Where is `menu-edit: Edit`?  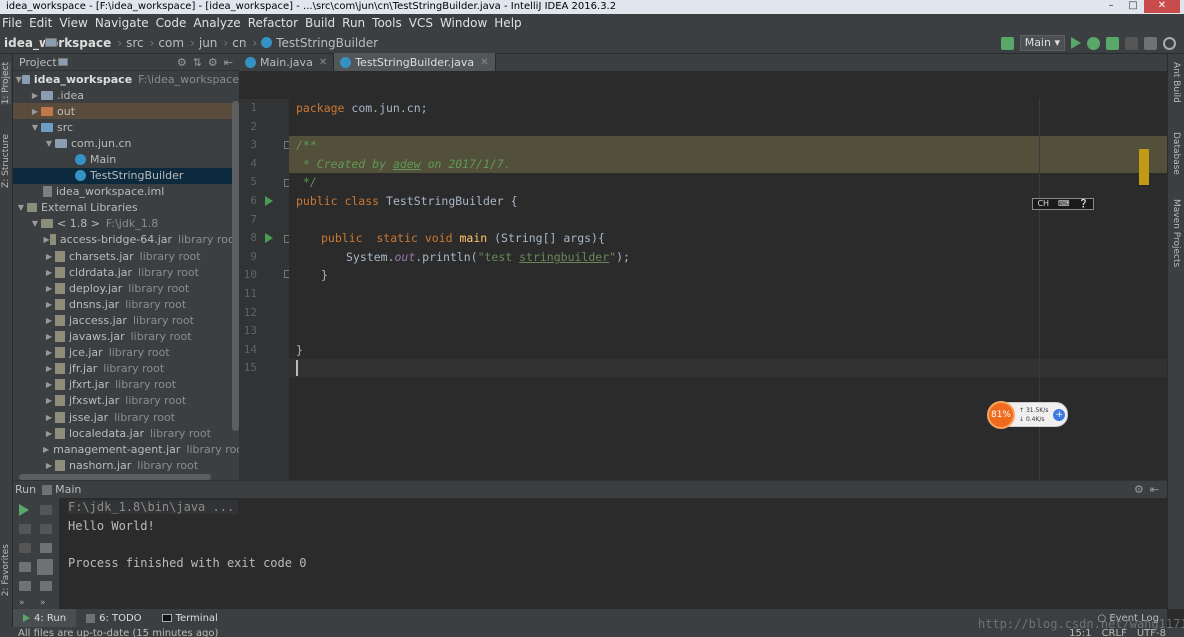 menu-edit: Edit is located at coordinates (42, 23).